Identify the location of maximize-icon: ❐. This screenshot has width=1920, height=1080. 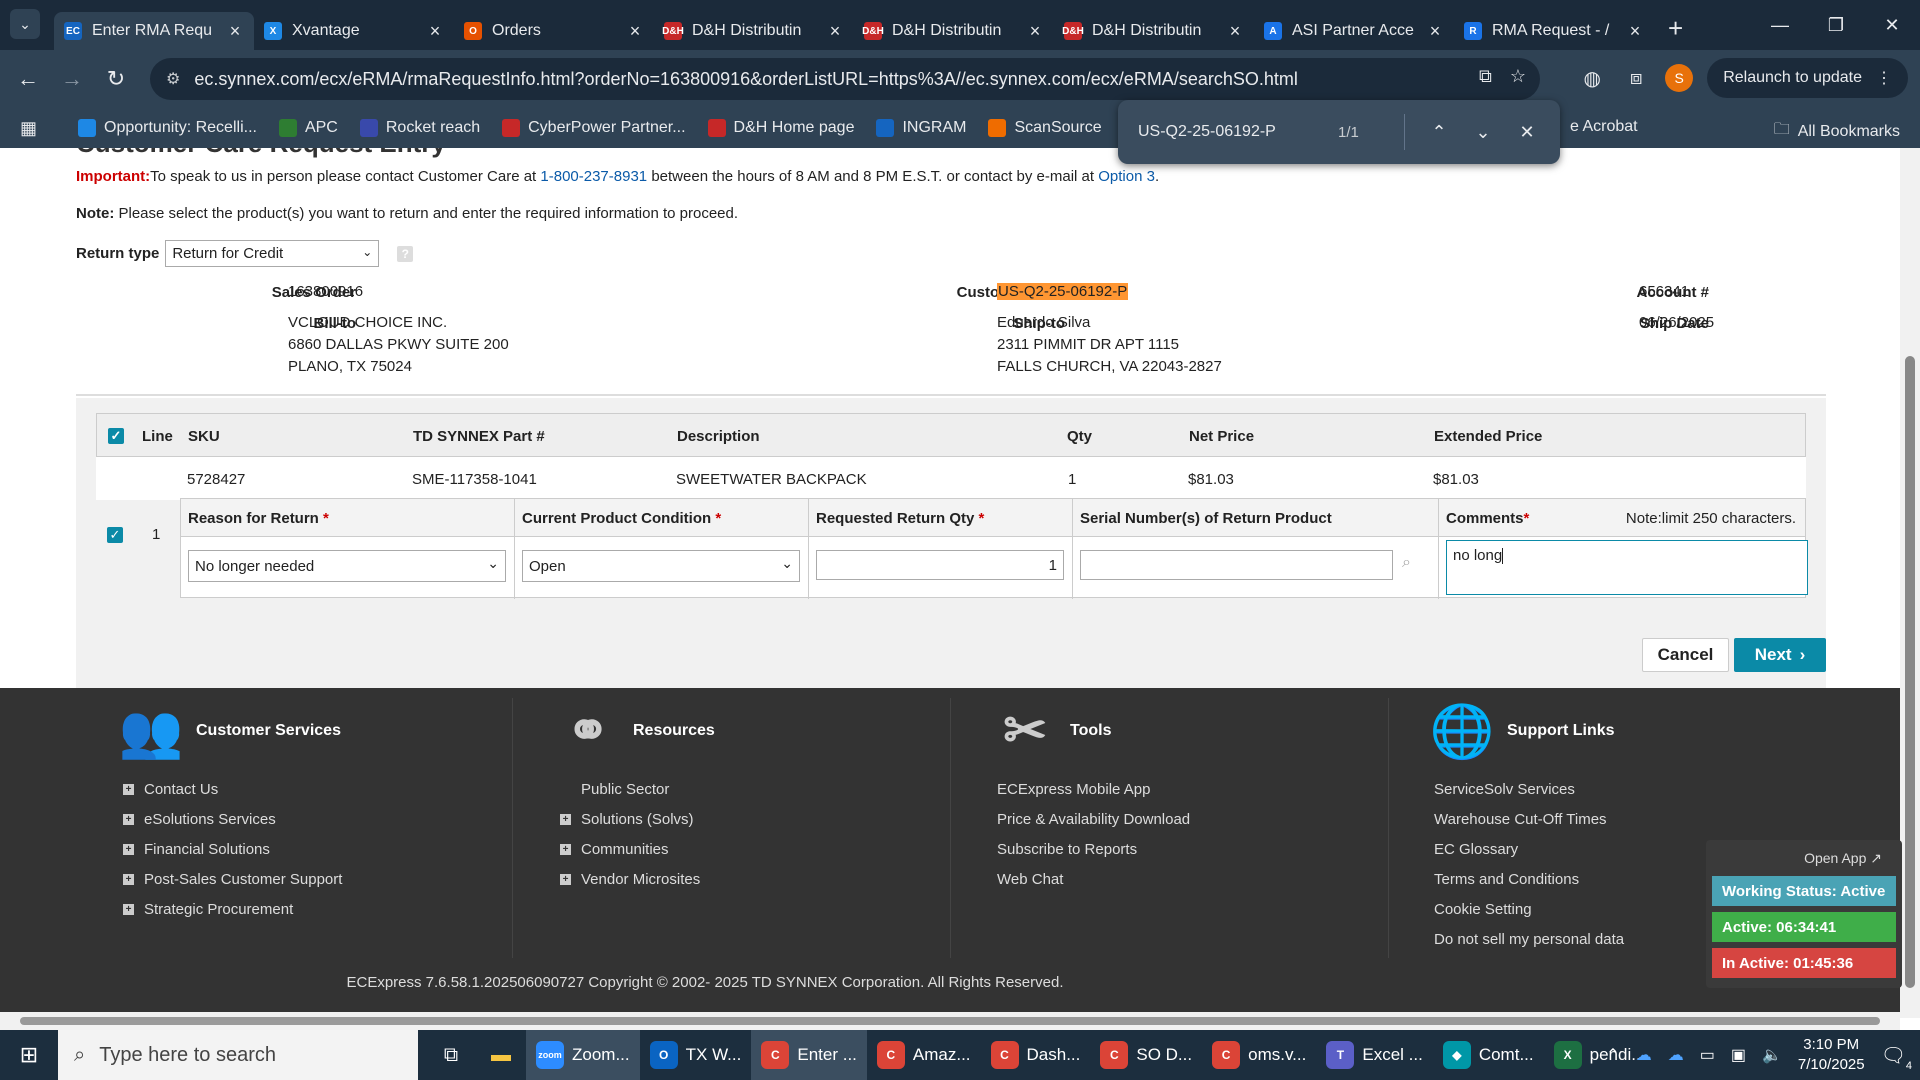
(1836, 25).